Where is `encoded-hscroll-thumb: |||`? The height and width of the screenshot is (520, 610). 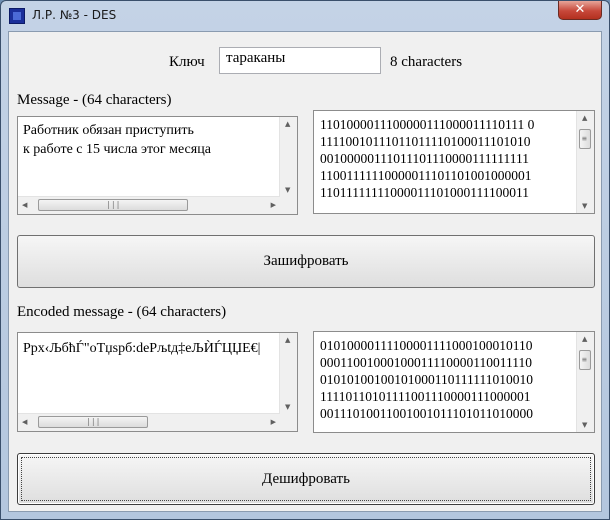
encoded-hscroll-thumb: ||| is located at coordinates (93, 422).